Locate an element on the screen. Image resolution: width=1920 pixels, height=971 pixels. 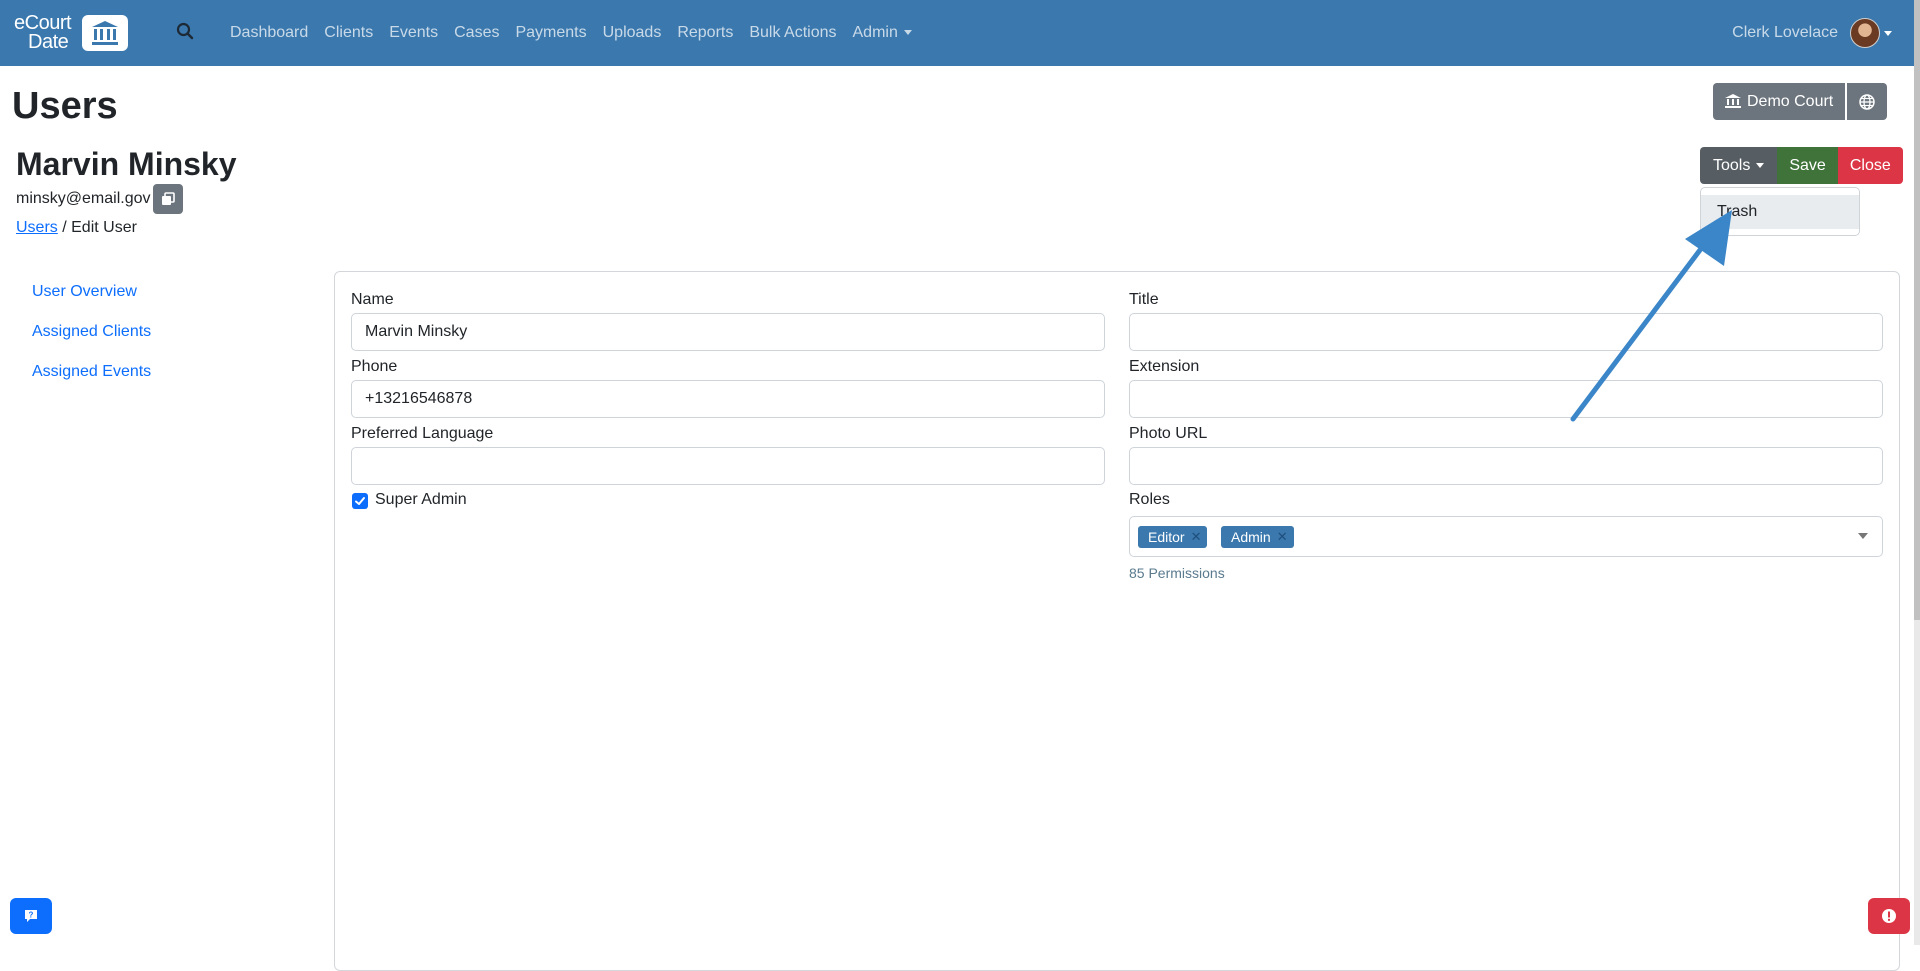
nav-uploads: Uploads is located at coordinates (632, 33).